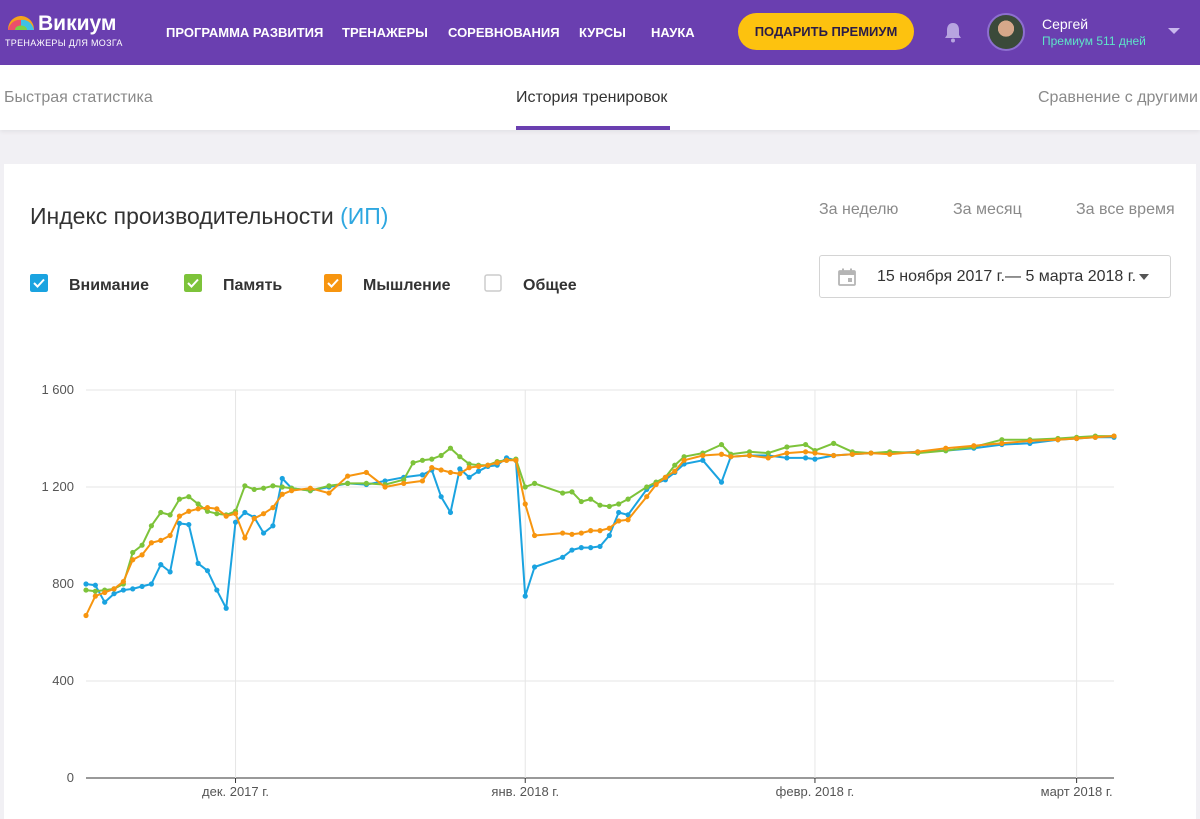 Image resolution: width=1200 pixels, height=819 pixels. I want to click on nav-competitions: СОРЕВНОВАНИЯ, so click(504, 32).